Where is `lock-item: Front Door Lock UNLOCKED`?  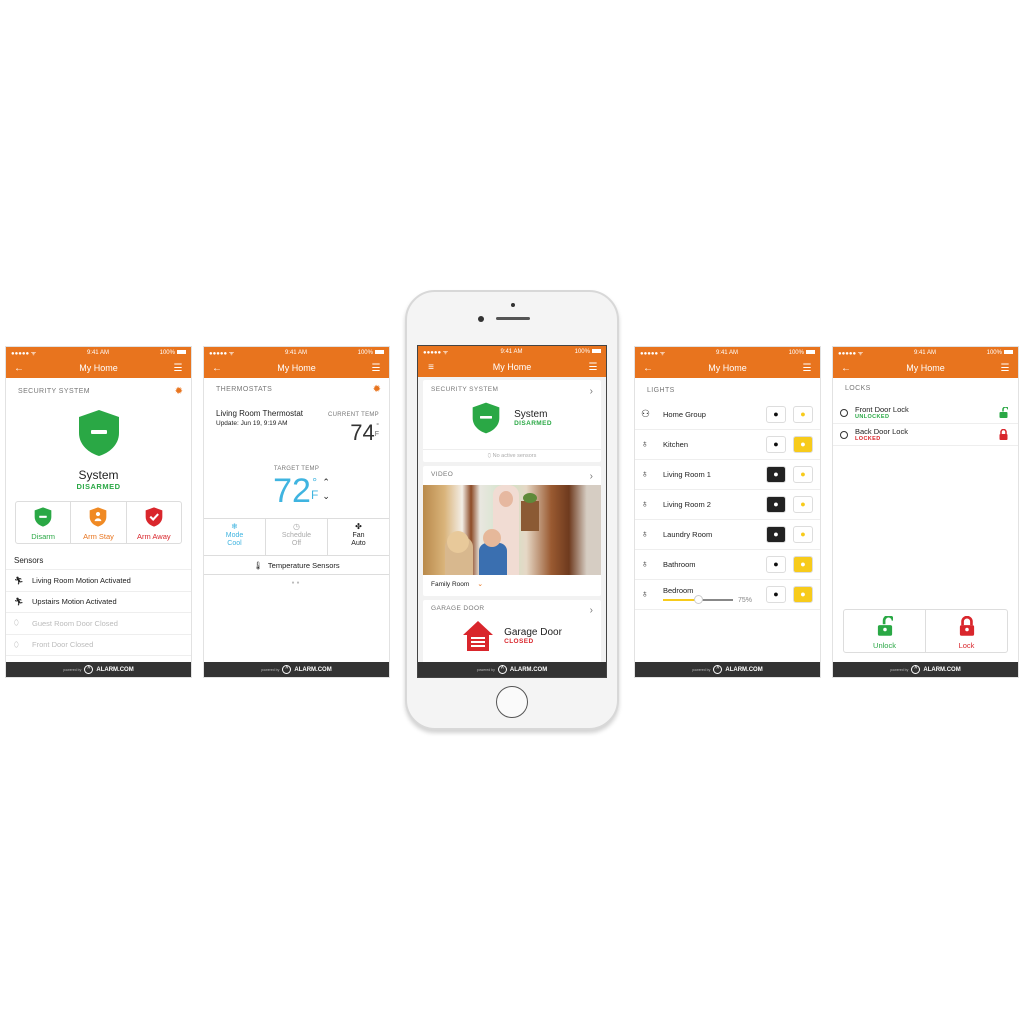
lock-item: Front Door Lock UNLOCKED is located at coordinates (925, 413).